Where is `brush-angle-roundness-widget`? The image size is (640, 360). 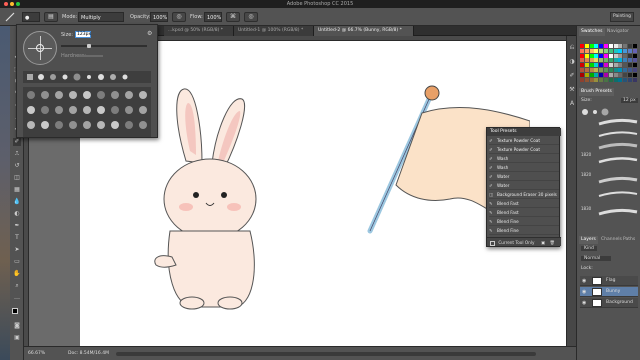
brush-angle-roundness-widget is located at coordinates (40, 48).